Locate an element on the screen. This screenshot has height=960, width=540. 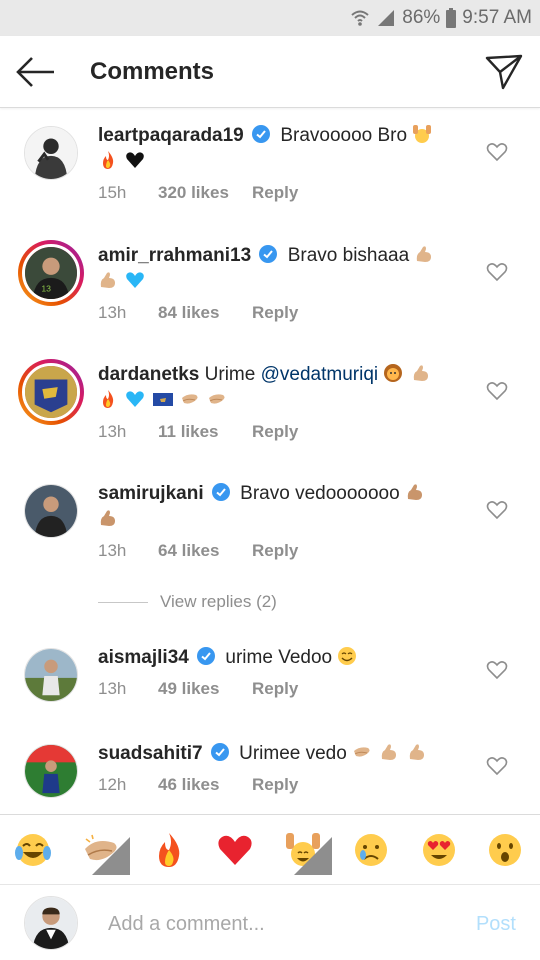
raising-hands-emoji-icon is located at coordinates (422, 134).